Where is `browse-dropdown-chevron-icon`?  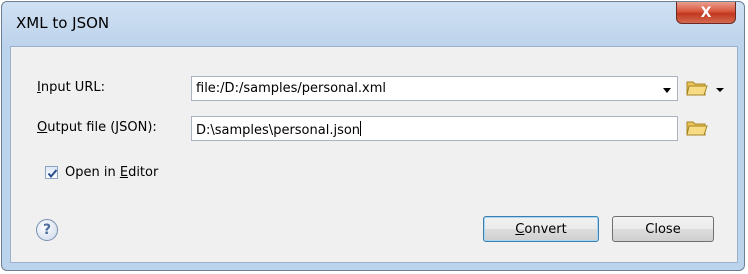 browse-dropdown-chevron-icon is located at coordinates (720, 90).